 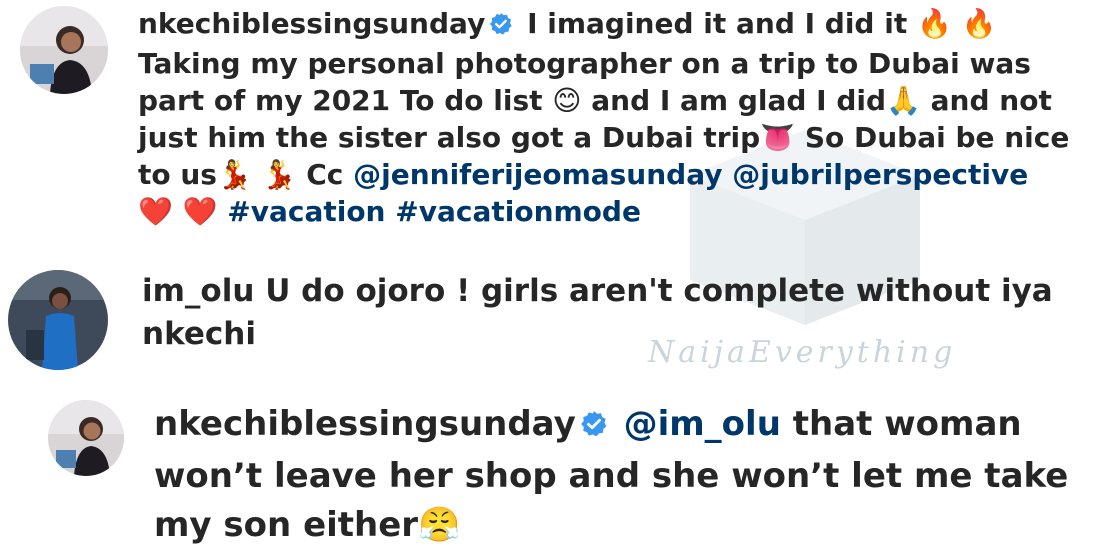 I want to click on hashtag-link: #vacation, so click(x=306, y=211).